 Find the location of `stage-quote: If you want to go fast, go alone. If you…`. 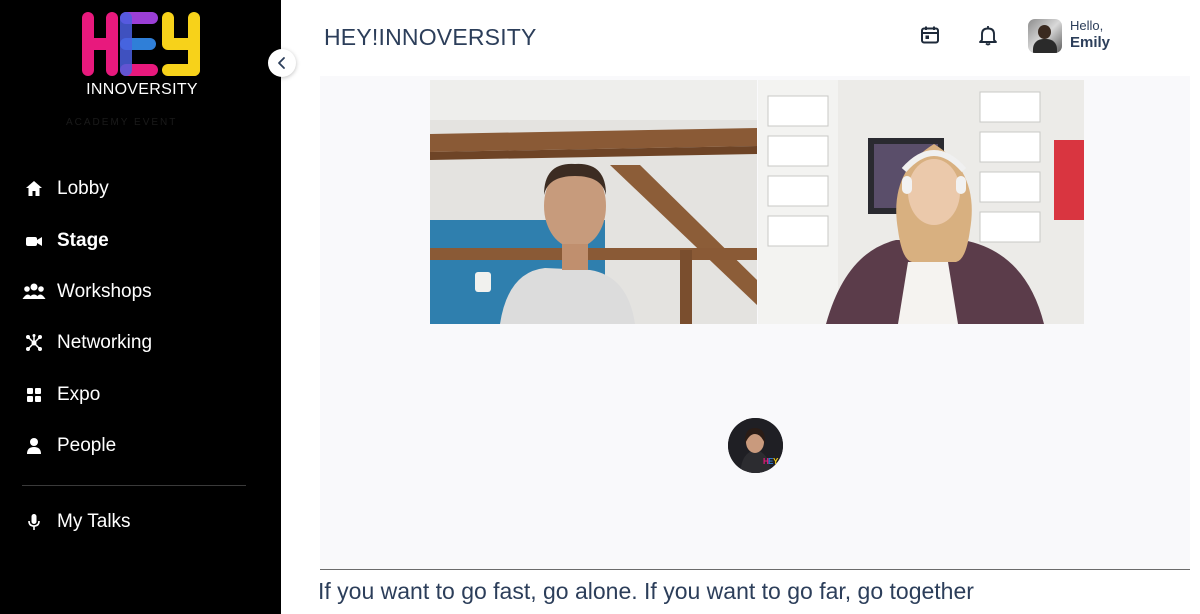

stage-quote: If you want to go fast, go alone. If you… is located at coordinates (646, 591).